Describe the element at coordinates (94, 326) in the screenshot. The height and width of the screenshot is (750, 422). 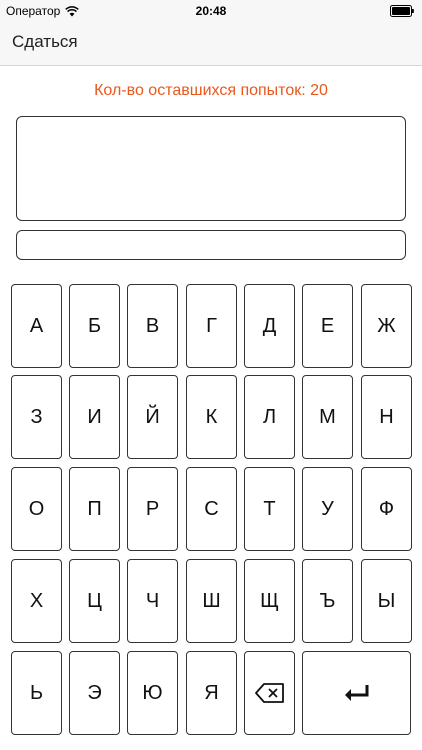
I see `key-letter: Б` at that location.